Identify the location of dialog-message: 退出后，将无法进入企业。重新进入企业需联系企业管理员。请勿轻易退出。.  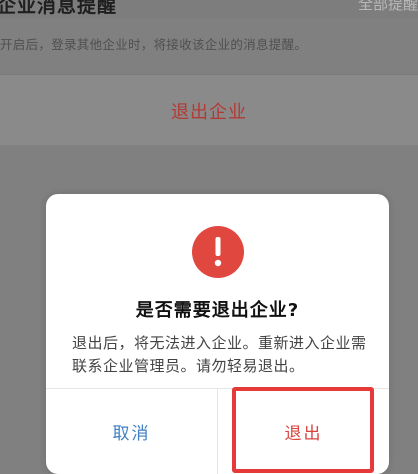
(219, 354).